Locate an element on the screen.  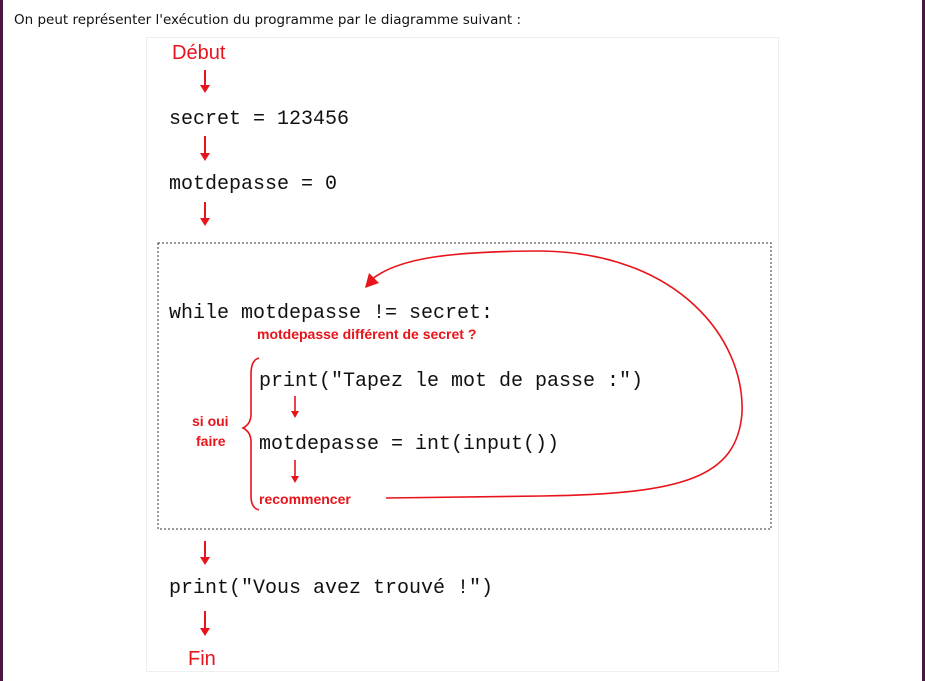
end-label: Fin is located at coordinates (202, 659).